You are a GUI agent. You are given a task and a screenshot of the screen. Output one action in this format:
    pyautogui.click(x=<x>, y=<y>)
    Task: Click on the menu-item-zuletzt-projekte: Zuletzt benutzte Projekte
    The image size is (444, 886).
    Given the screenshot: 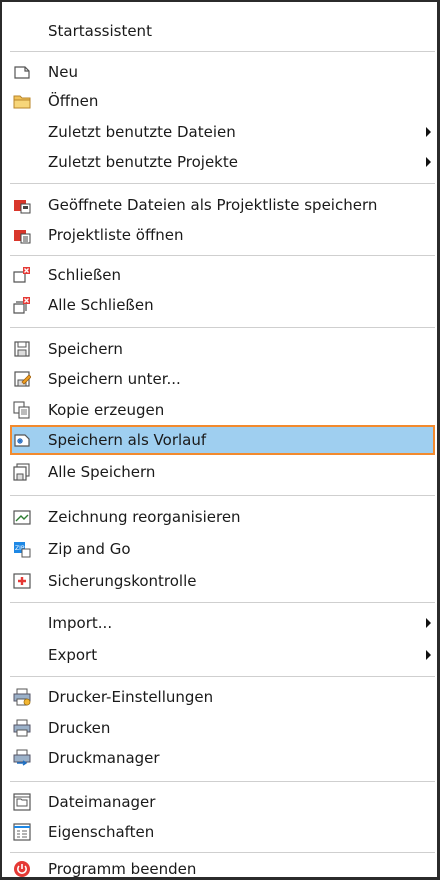 What is the action you would take?
    pyautogui.click(x=222, y=162)
    